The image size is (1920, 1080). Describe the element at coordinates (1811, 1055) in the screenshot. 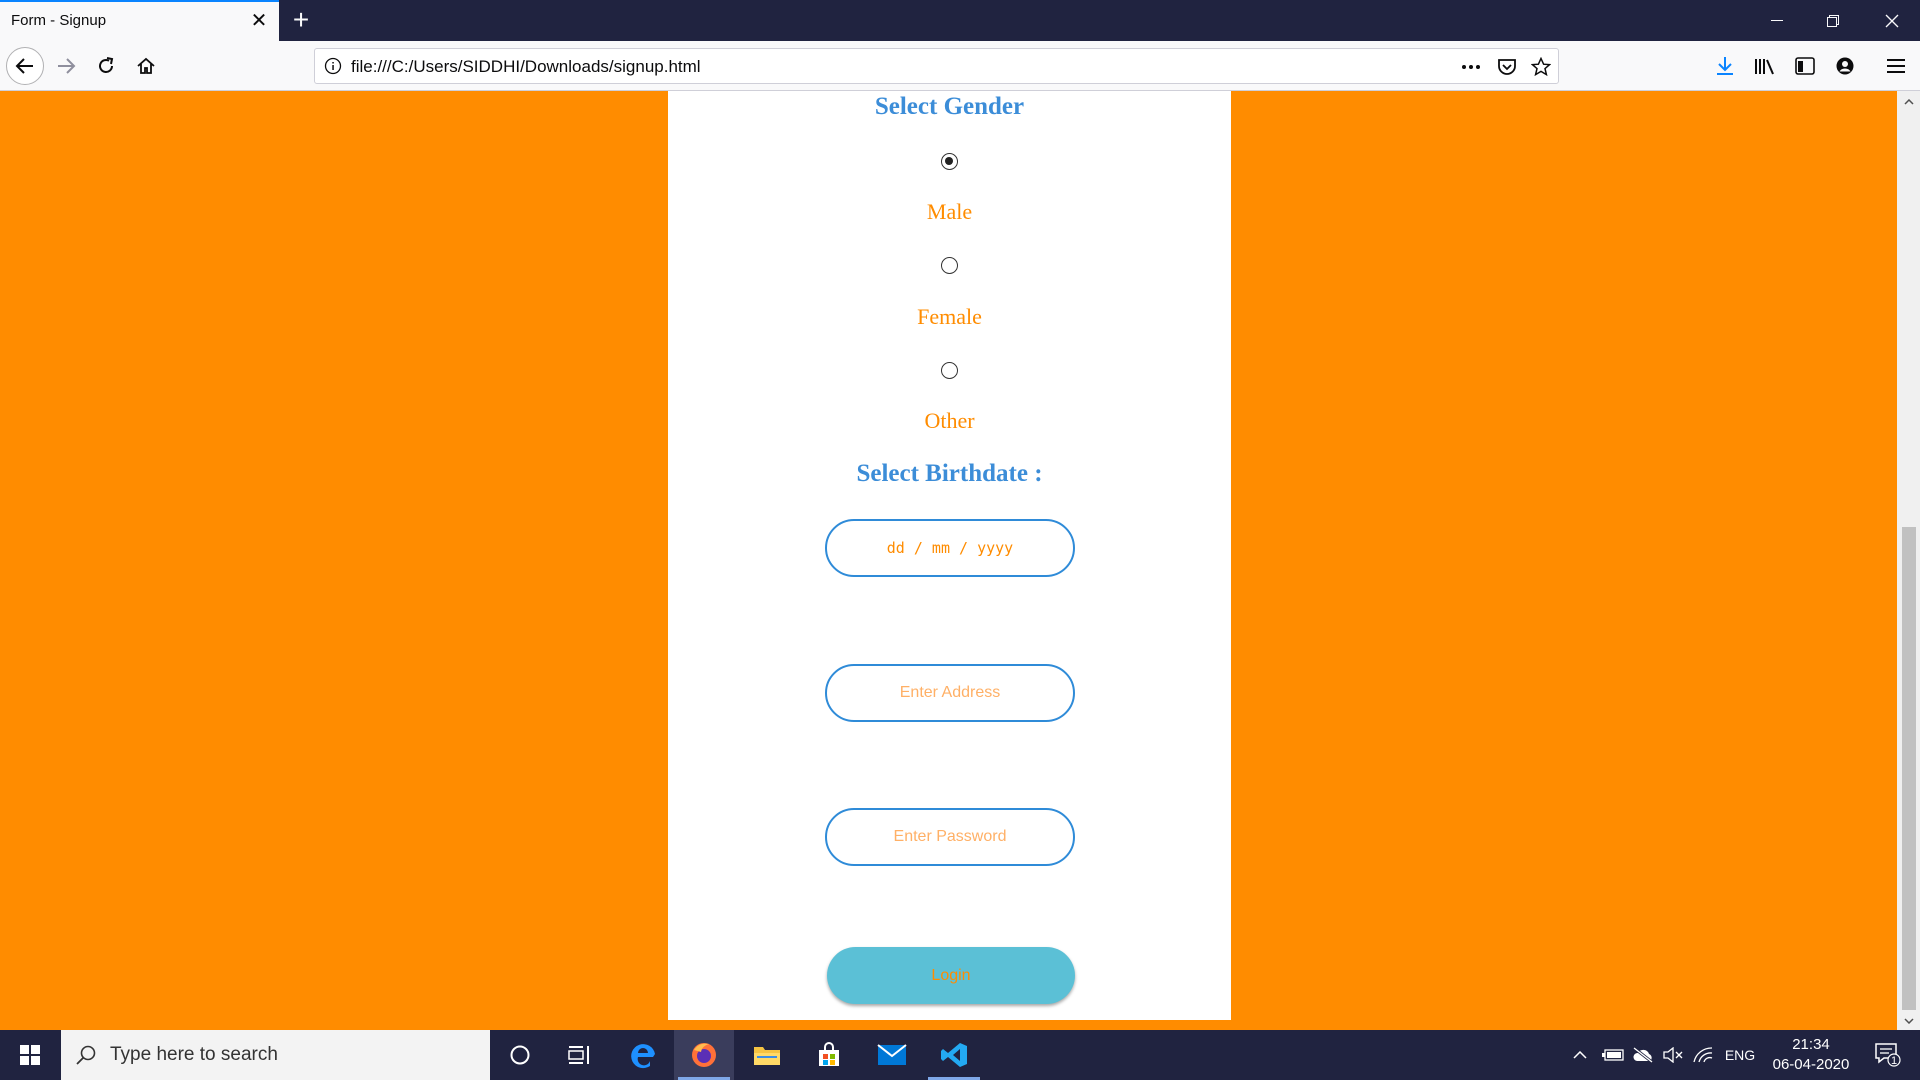

I see `system-clock: 21:34 06-04-2020` at that location.